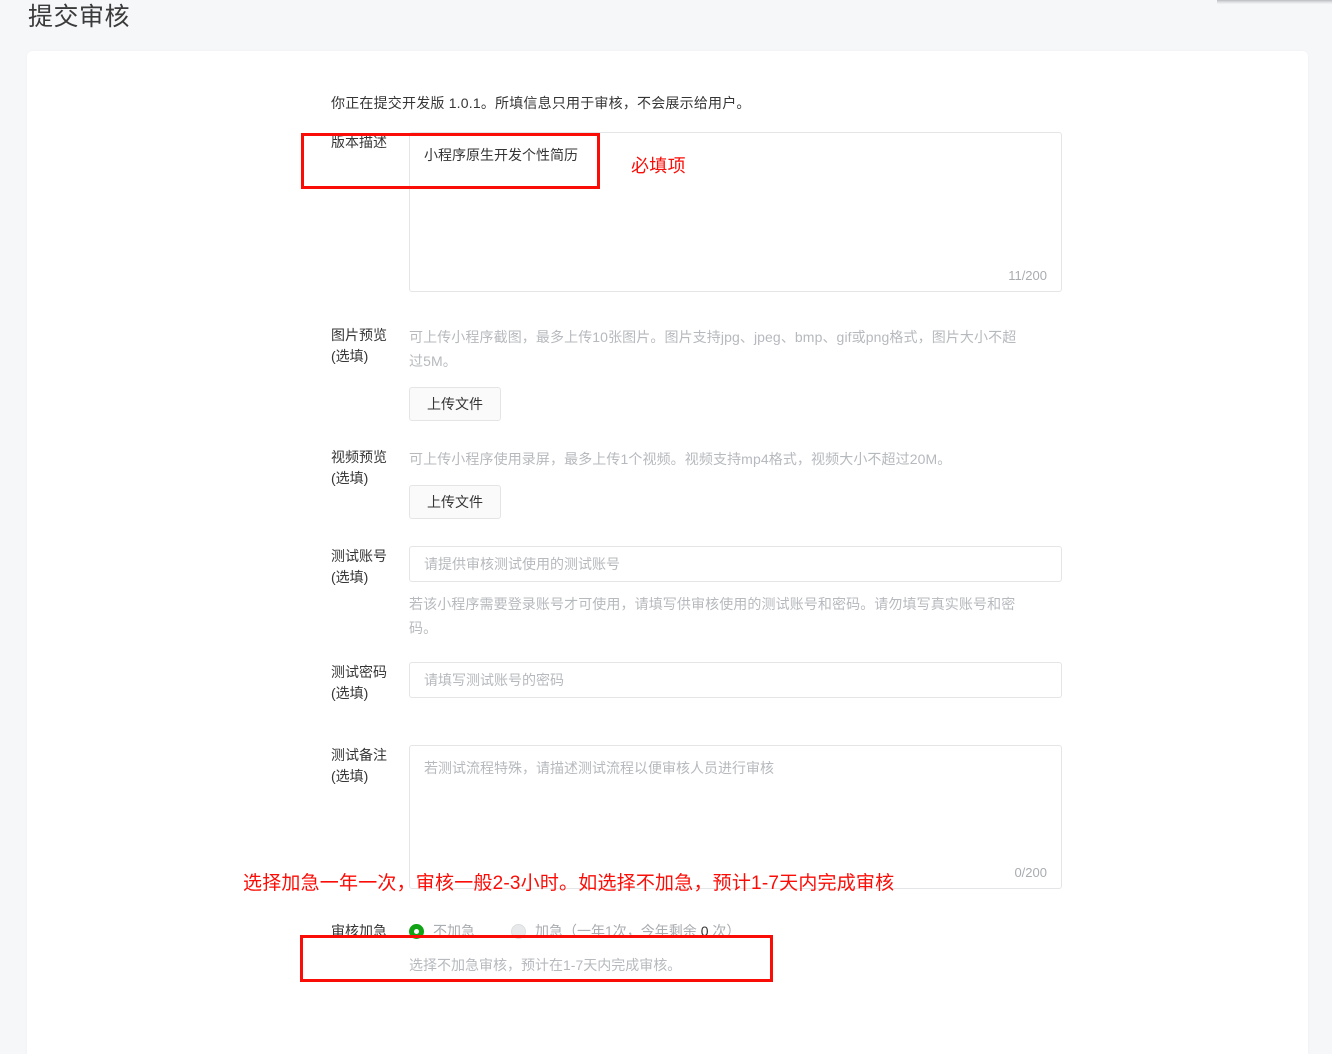  I want to click on test-note-placeholder: 若测试流程特殊，请描述测试流程以便审核人员进行审核, so click(599, 768).